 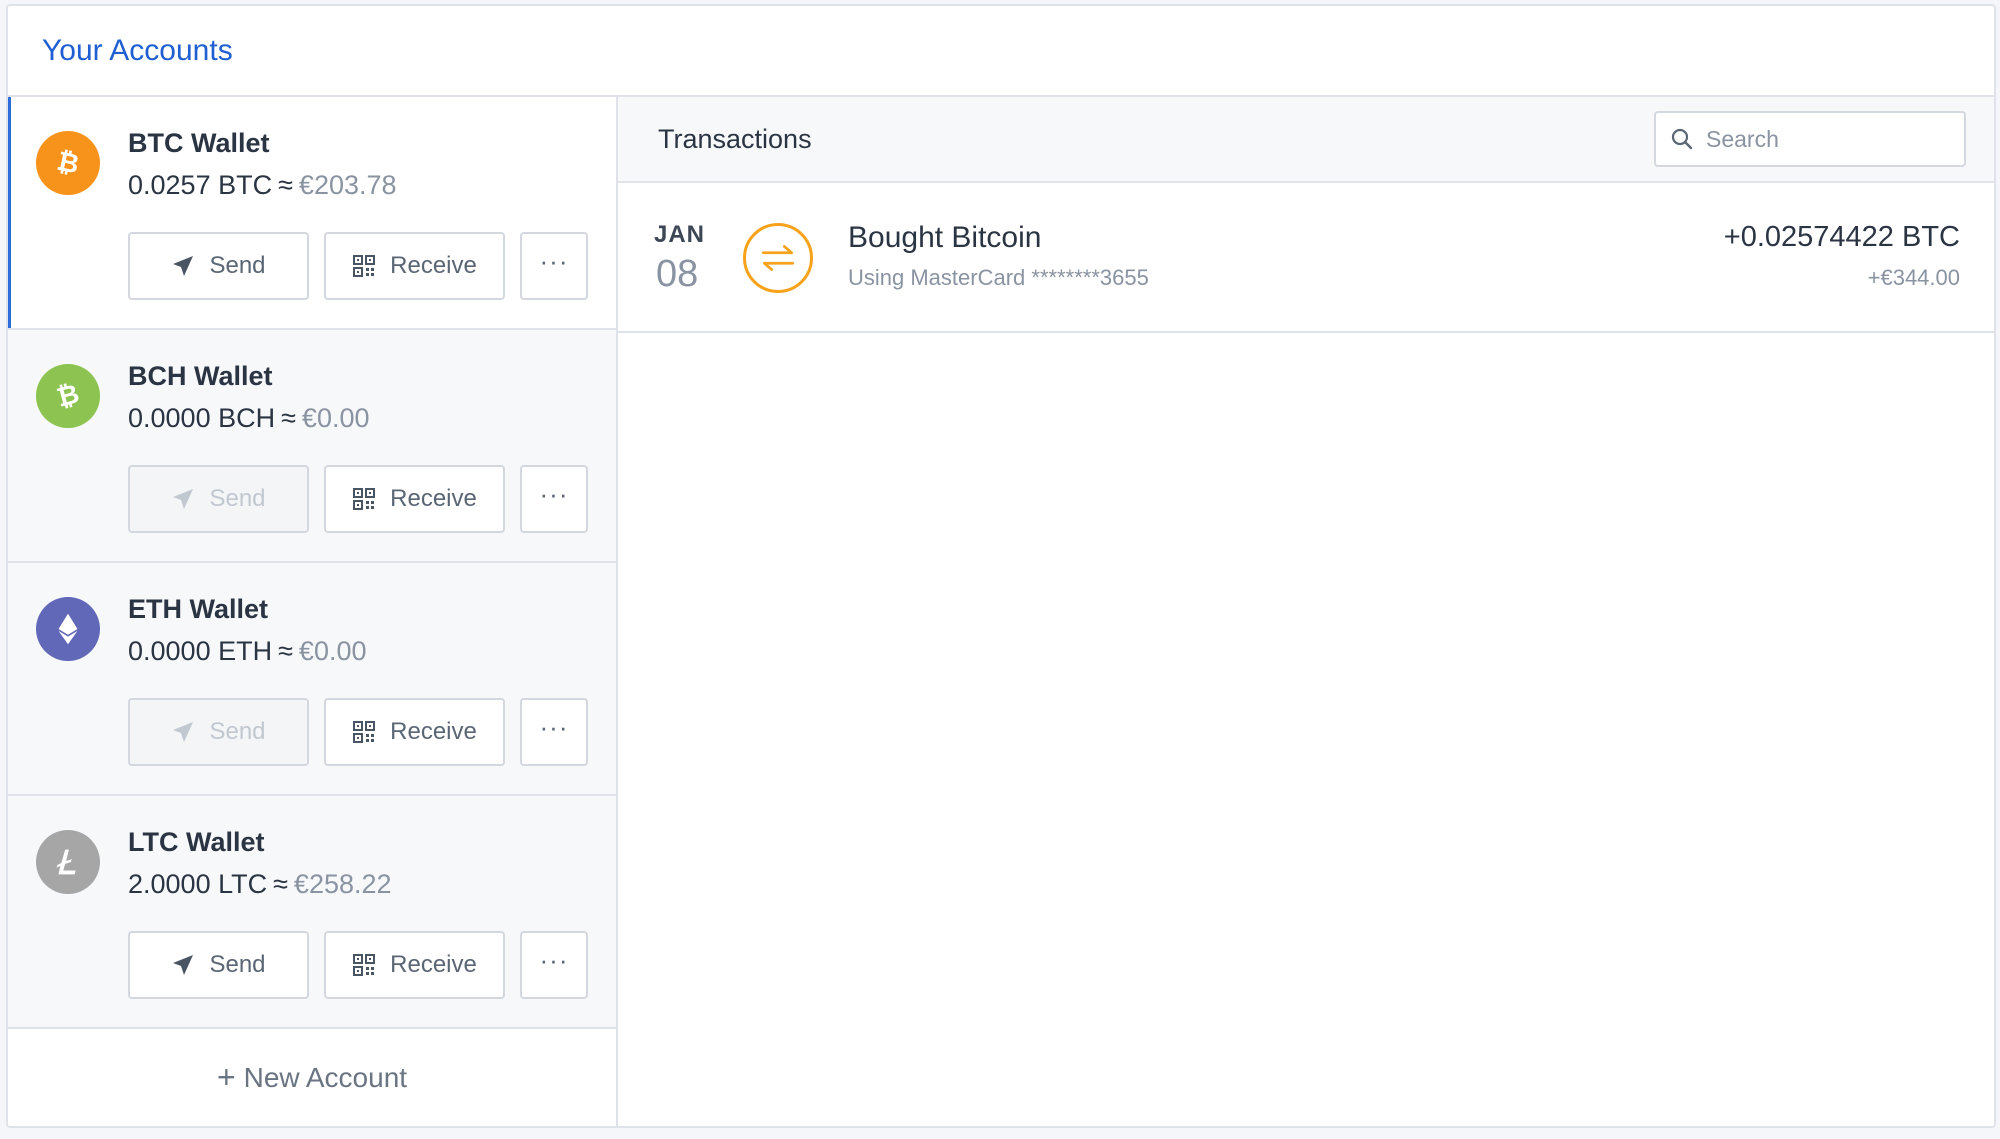 I want to click on crypto-amount: 0.0000 BCH, so click(x=202, y=418).